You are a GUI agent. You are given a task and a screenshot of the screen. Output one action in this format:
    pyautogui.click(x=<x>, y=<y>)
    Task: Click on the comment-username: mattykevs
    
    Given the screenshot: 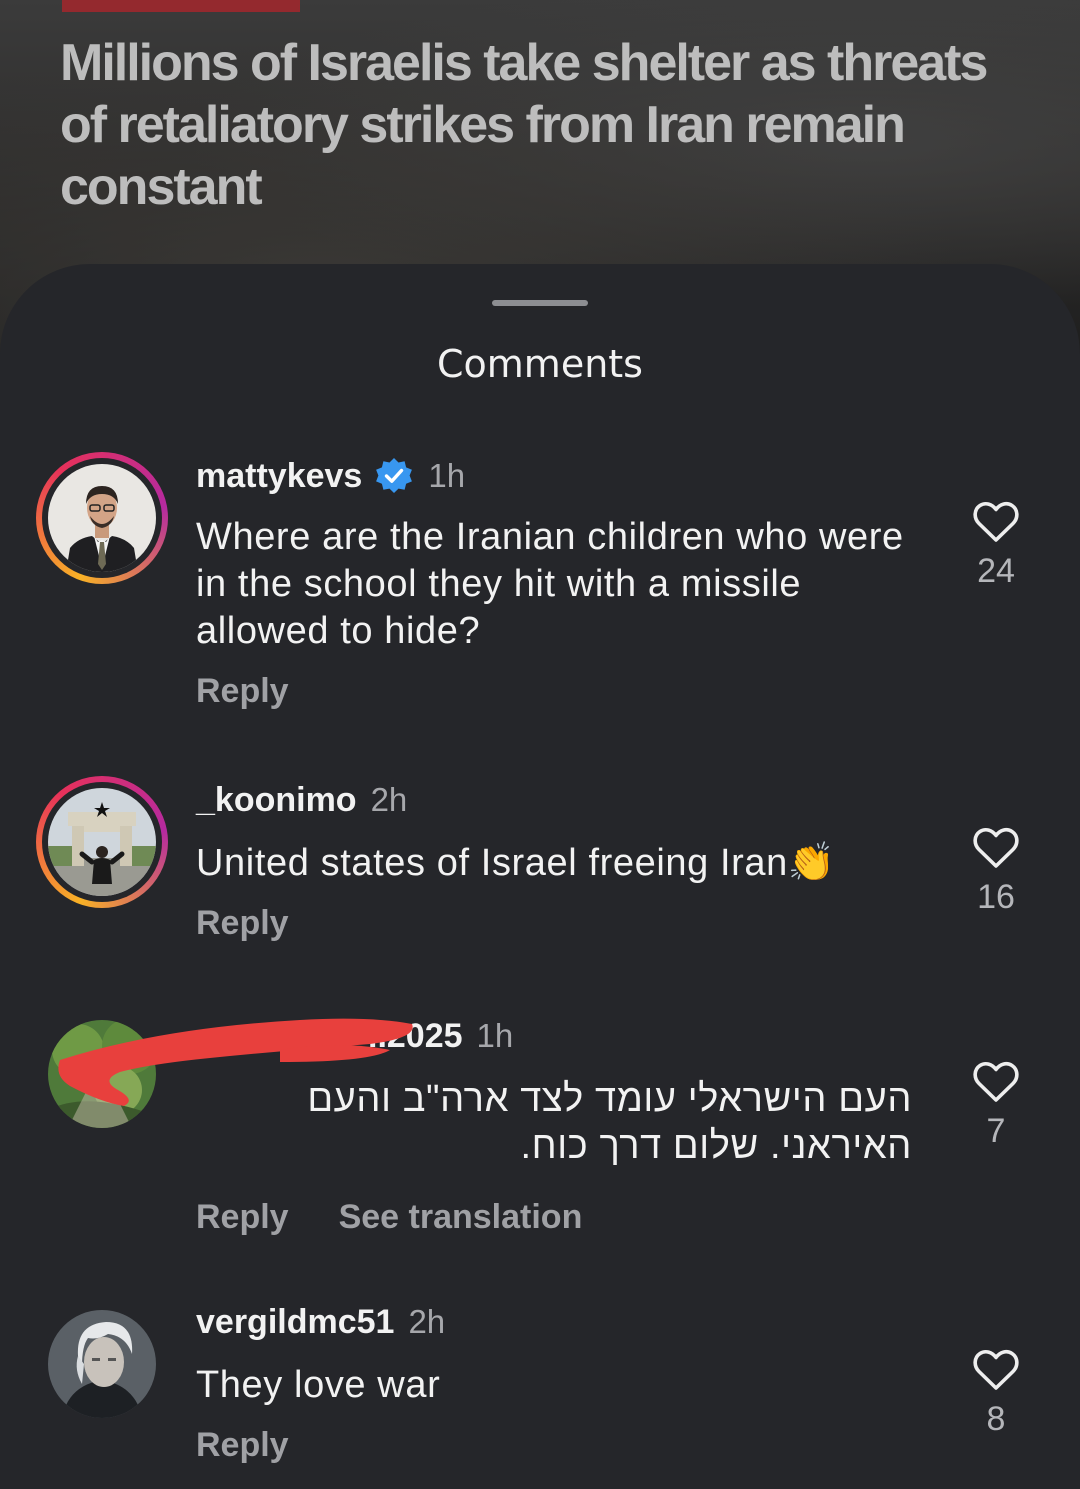 What is the action you would take?
    pyautogui.click(x=279, y=476)
    